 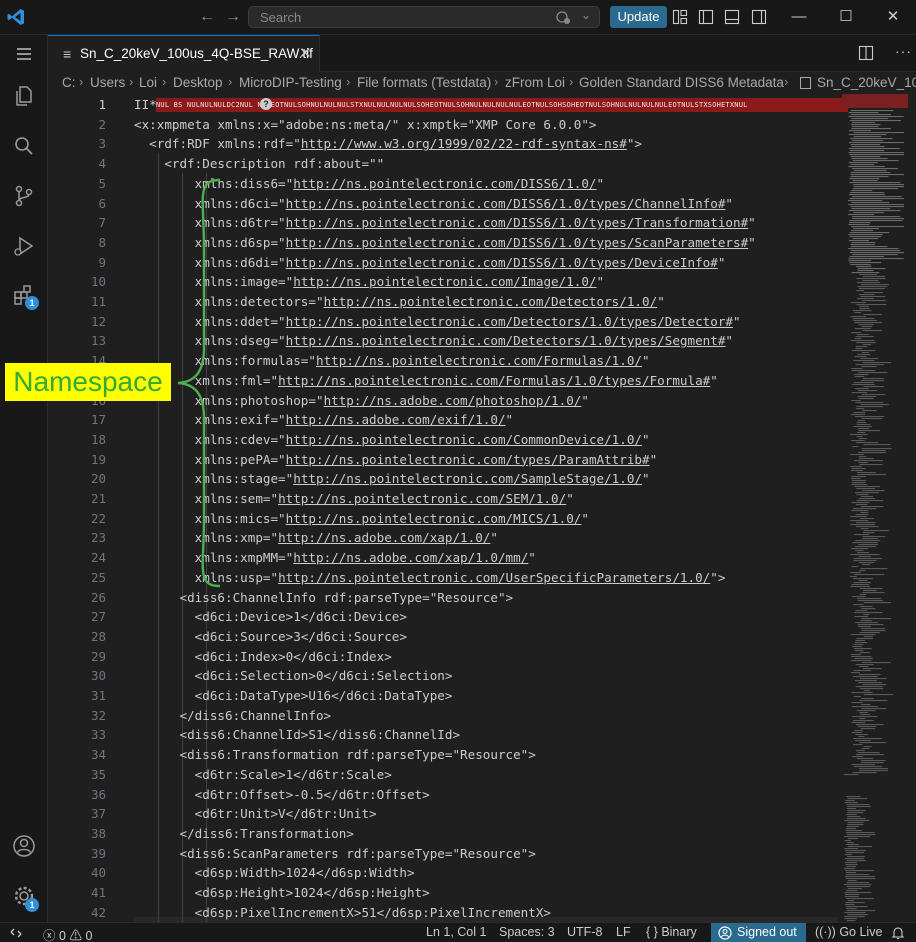 What do you see at coordinates (24, 196) in the screenshot?
I see `source-control-icon` at bounding box center [24, 196].